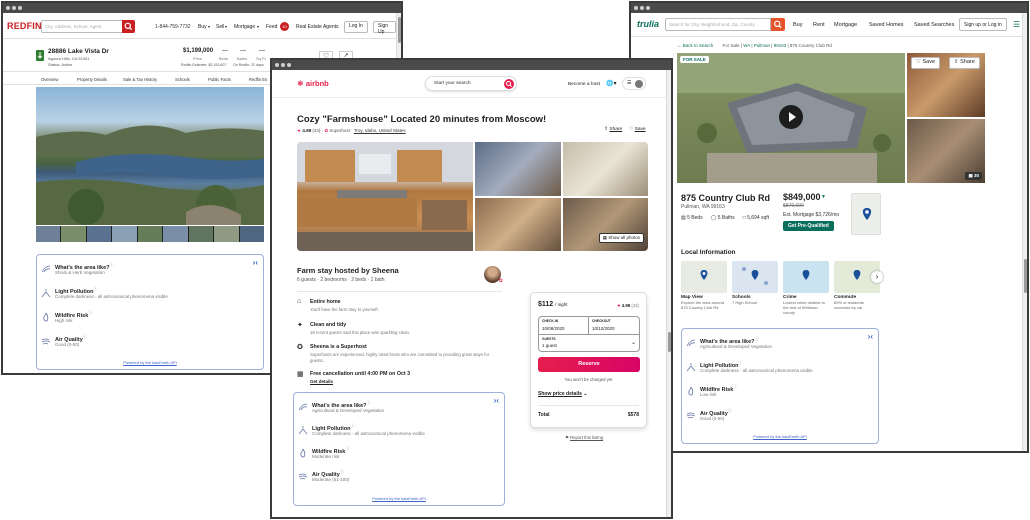  I want to click on nav-saved-searches: Saved Searches, so click(934, 25).